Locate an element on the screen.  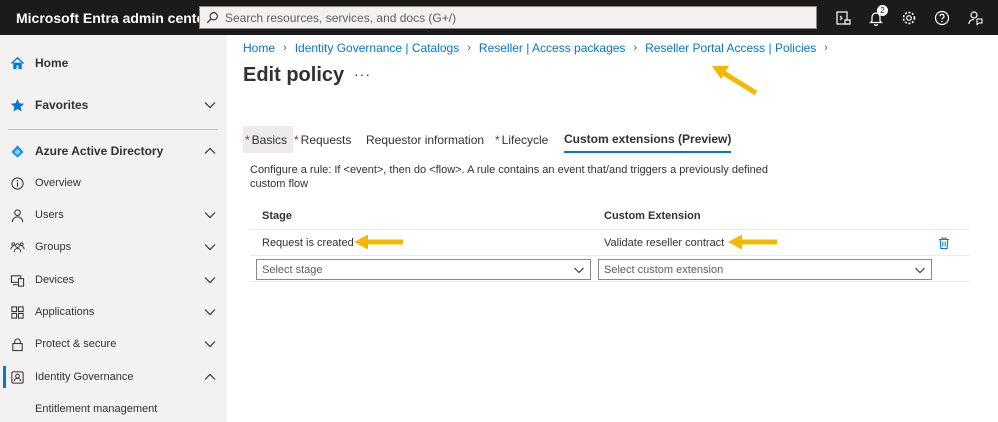
tab-basics: * Basics is located at coordinates (268, 139).